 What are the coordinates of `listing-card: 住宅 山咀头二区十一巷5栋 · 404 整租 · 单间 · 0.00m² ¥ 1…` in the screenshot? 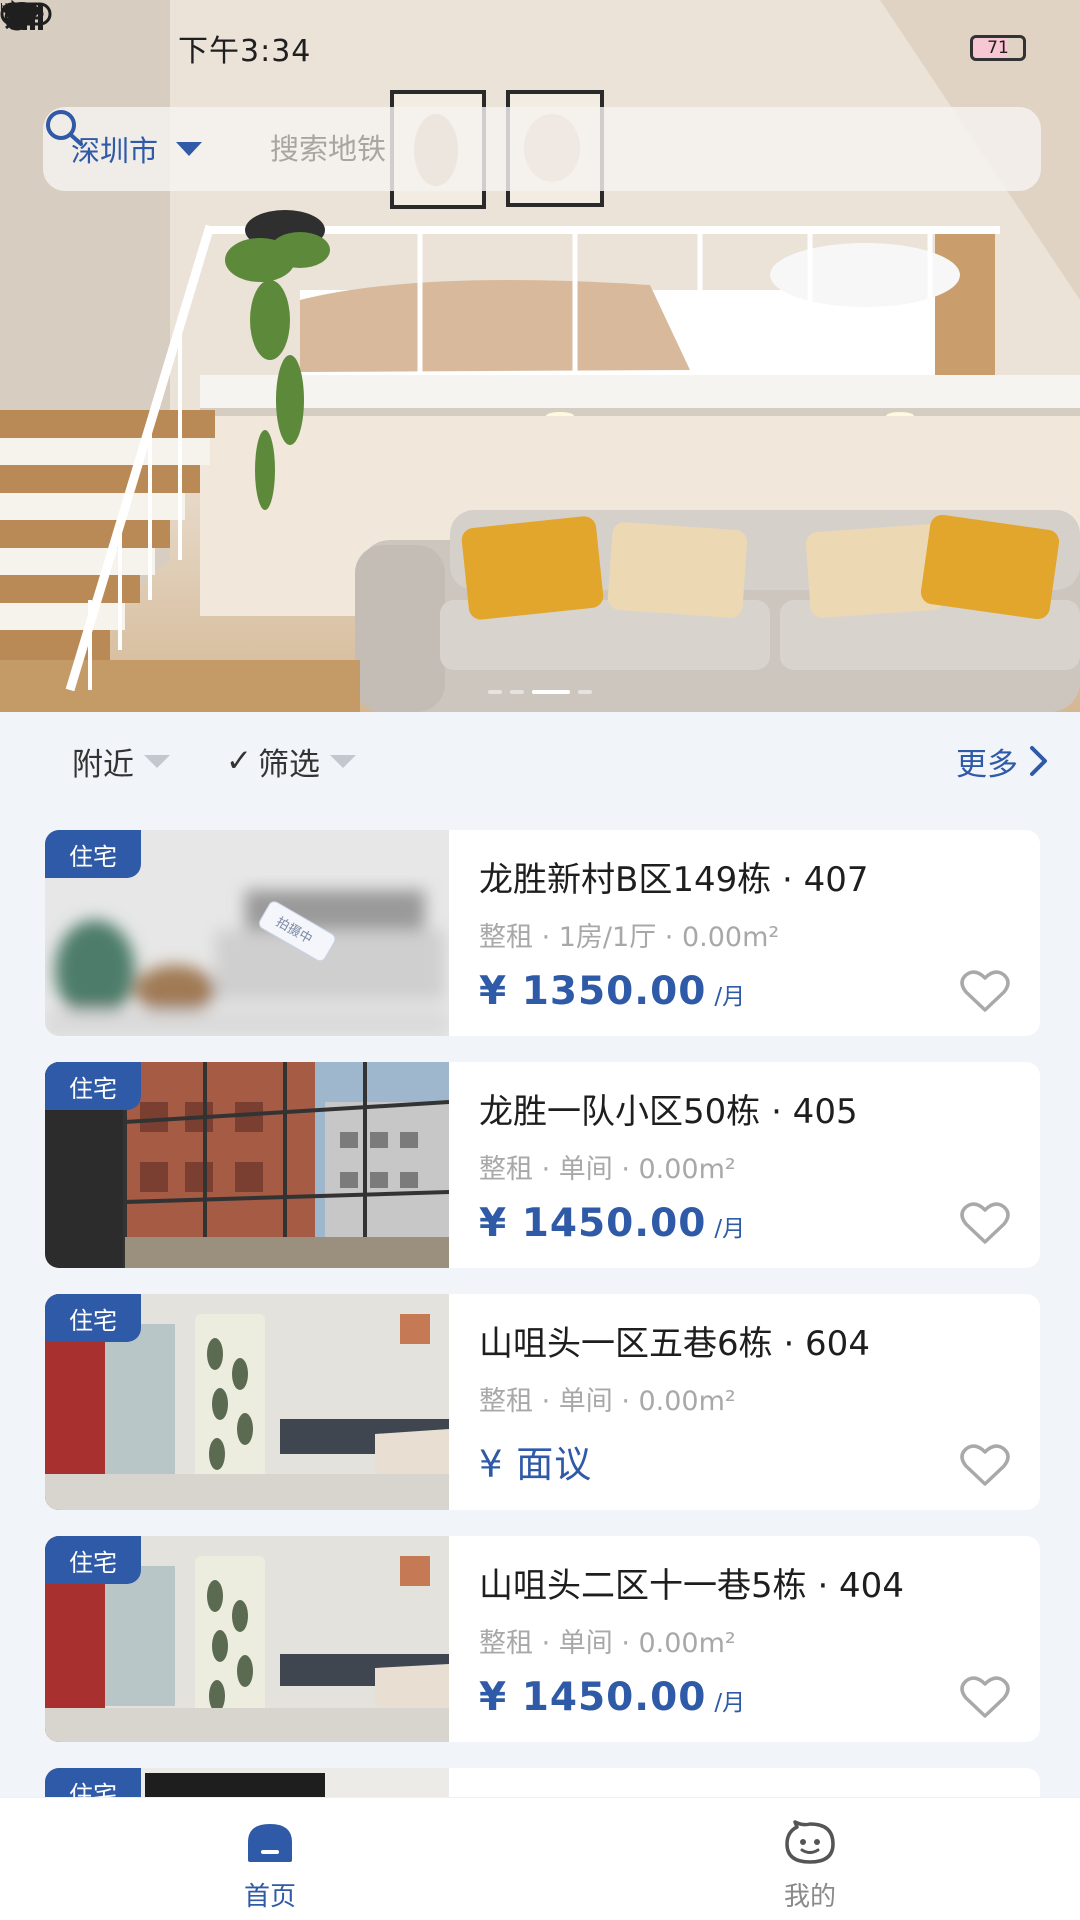 It's located at (542, 1639).